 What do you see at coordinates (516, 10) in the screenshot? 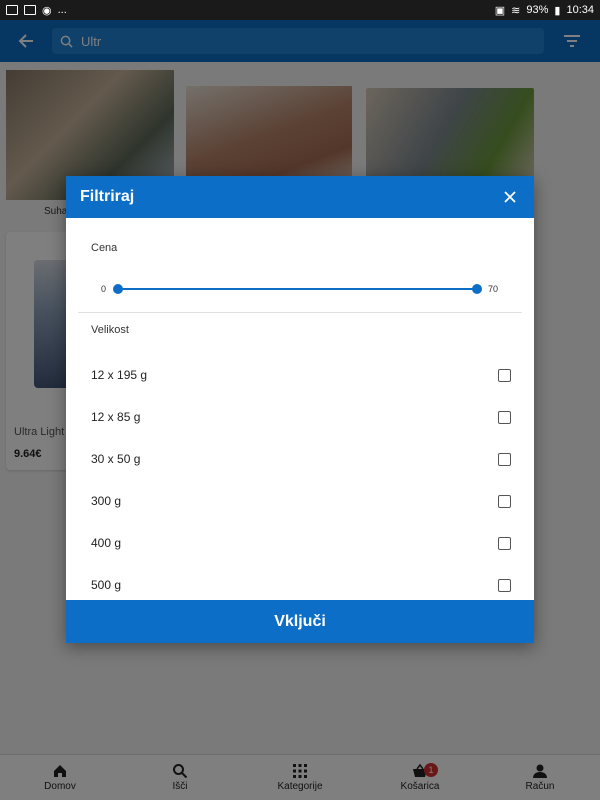
I see `wifi-icon: ≋` at bounding box center [516, 10].